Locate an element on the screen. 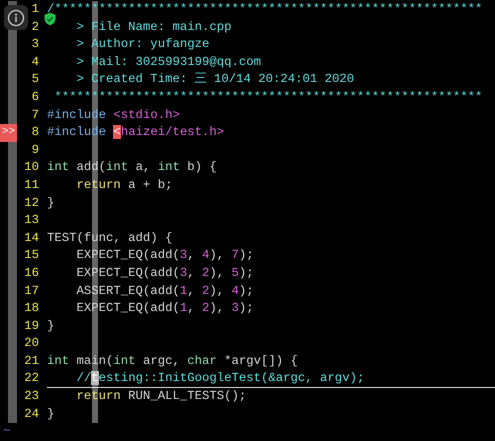 The width and height of the screenshot is (495, 441). code-line: int add(int a, int b) { is located at coordinates (132, 167).